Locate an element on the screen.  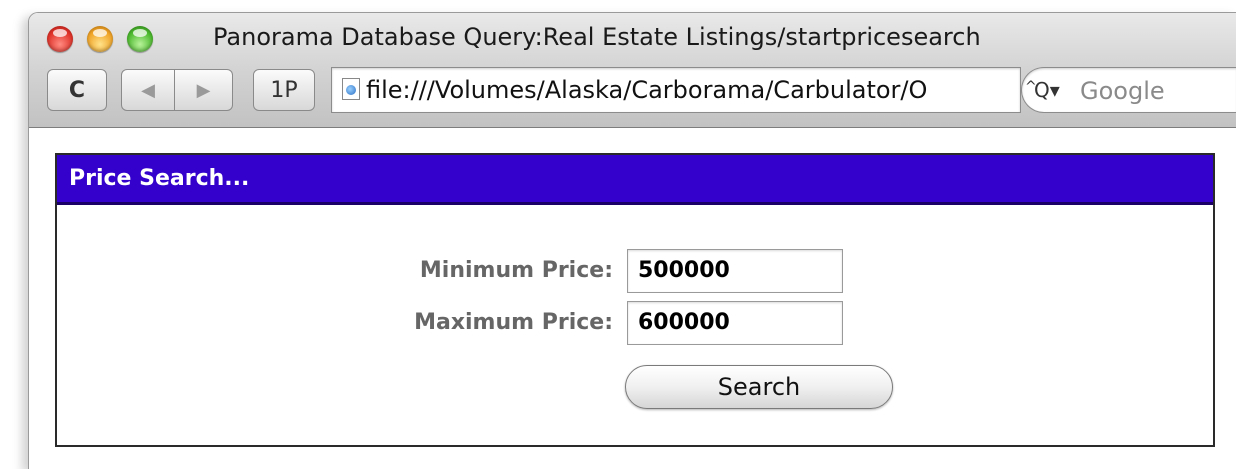
reload-icon: C is located at coordinates (77, 90).